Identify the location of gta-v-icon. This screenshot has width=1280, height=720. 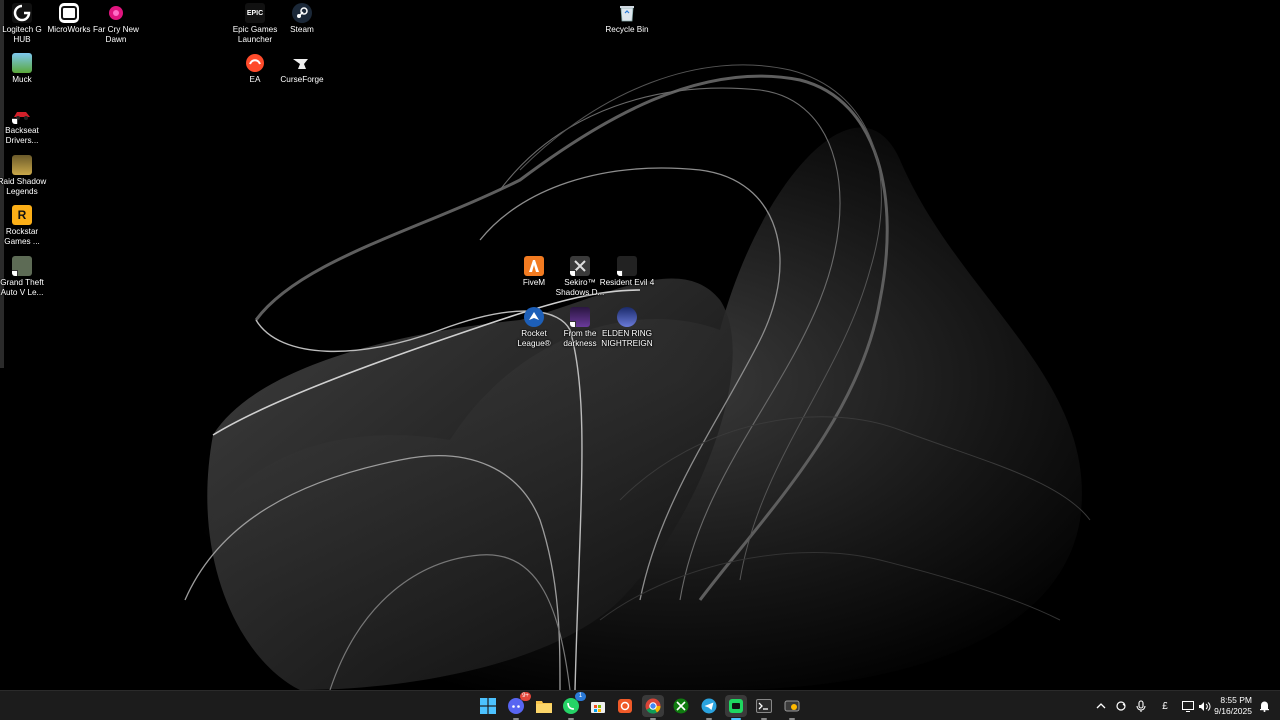
(22, 266).